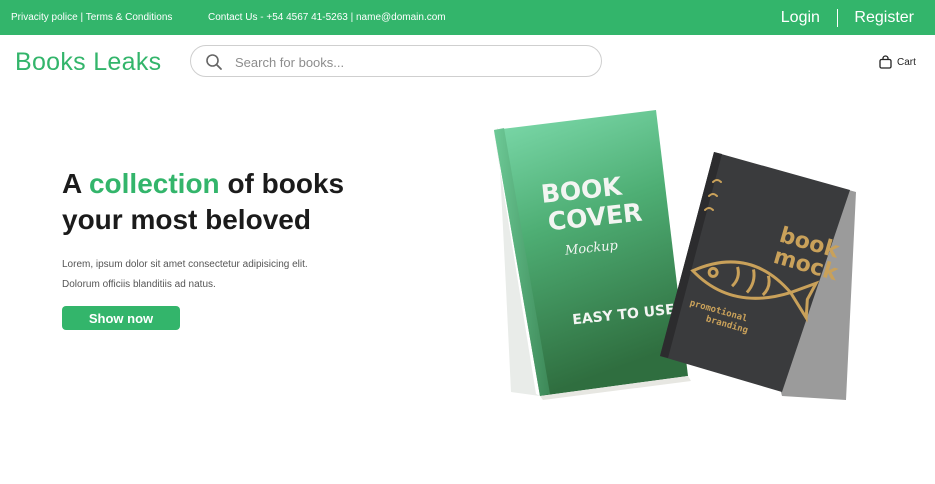  What do you see at coordinates (847, 18) in the screenshot?
I see `auth-links: Login Register` at bounding box center [847, 18].